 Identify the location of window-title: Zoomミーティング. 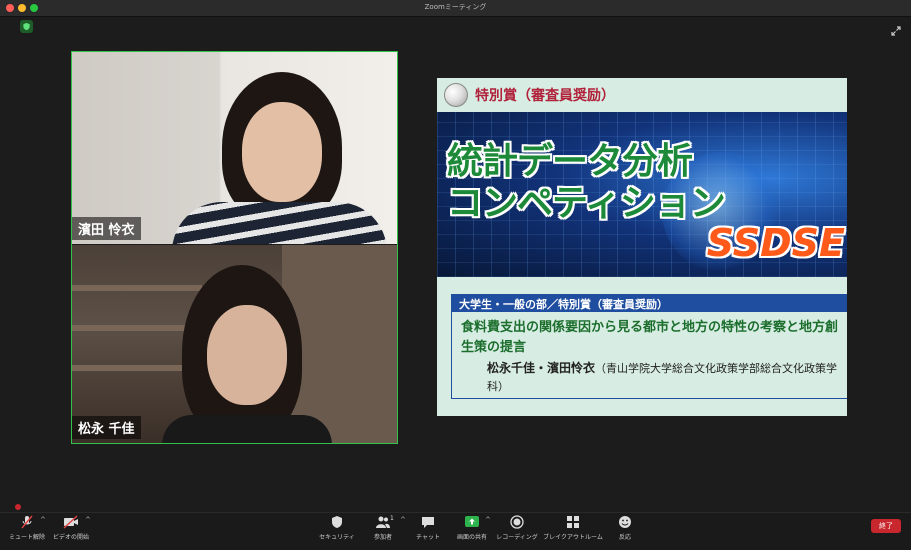
(455, 7).